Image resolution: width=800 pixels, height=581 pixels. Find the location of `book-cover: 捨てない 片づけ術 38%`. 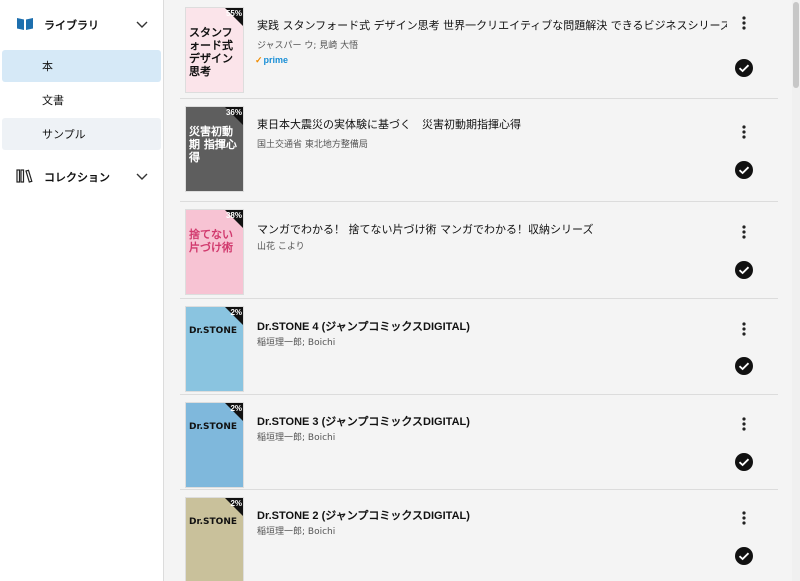

book-cover: 捨てない 片づけ術 38% is located at coordinates (214, 252).